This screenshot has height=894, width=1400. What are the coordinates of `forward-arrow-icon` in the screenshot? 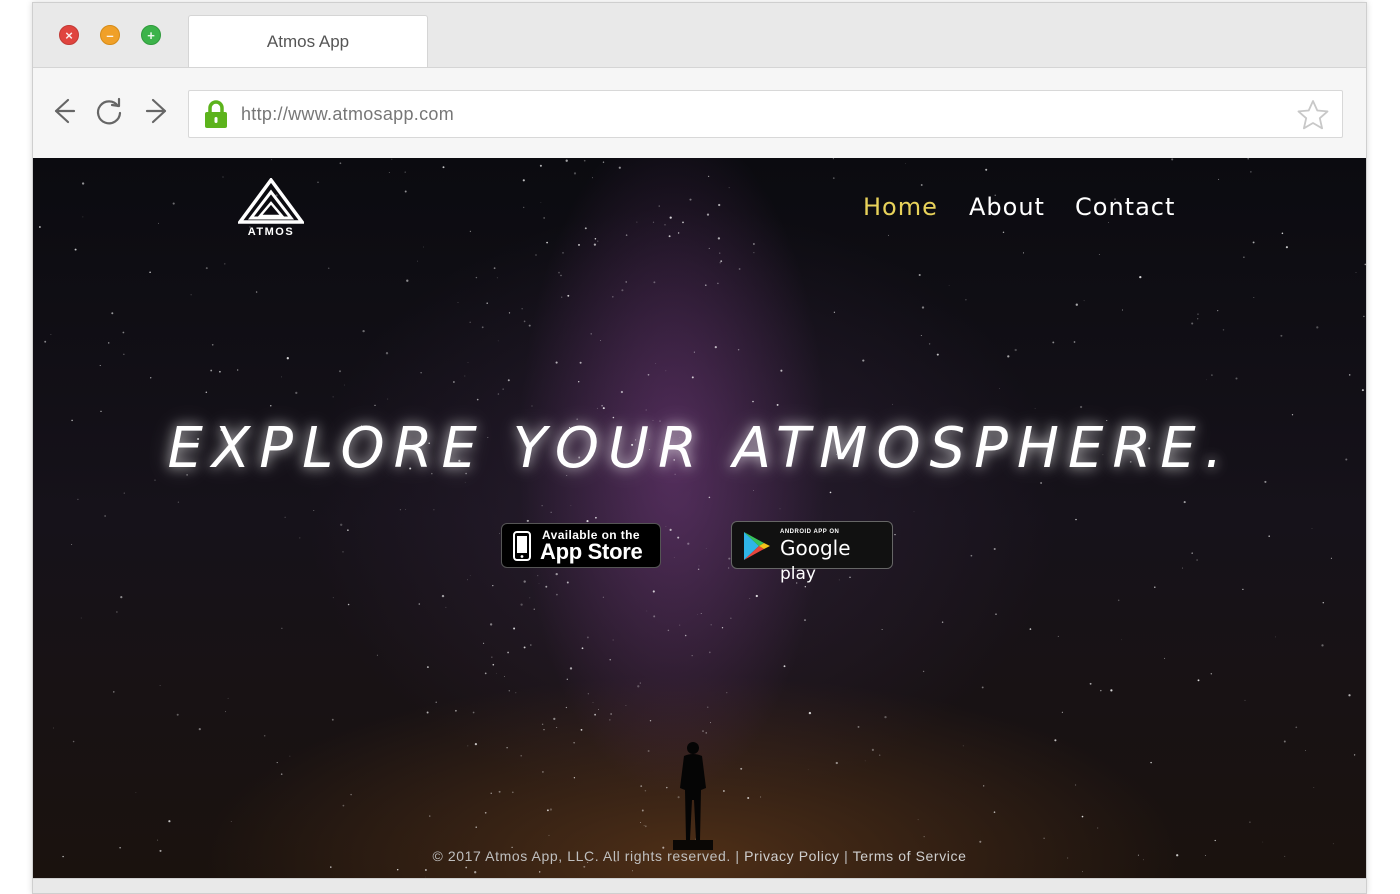 It's located at (158, 111).